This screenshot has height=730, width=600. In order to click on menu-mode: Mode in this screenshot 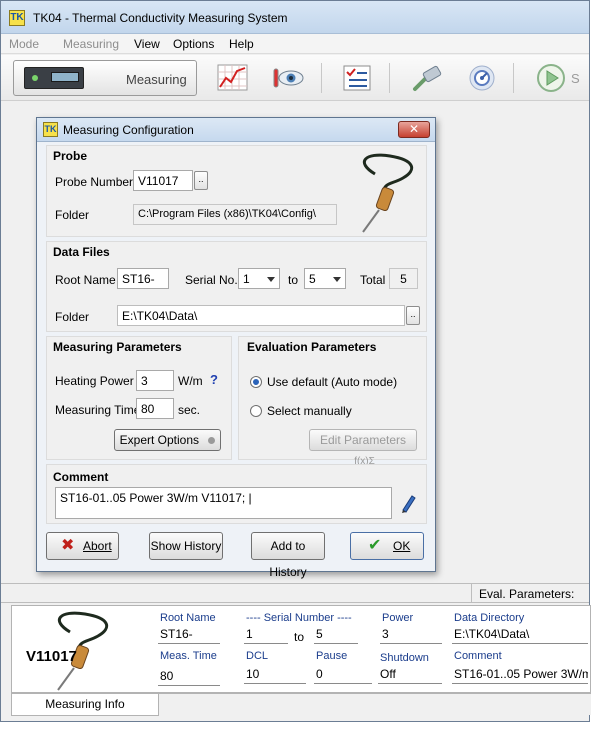, I will do `click(24, 44)`.